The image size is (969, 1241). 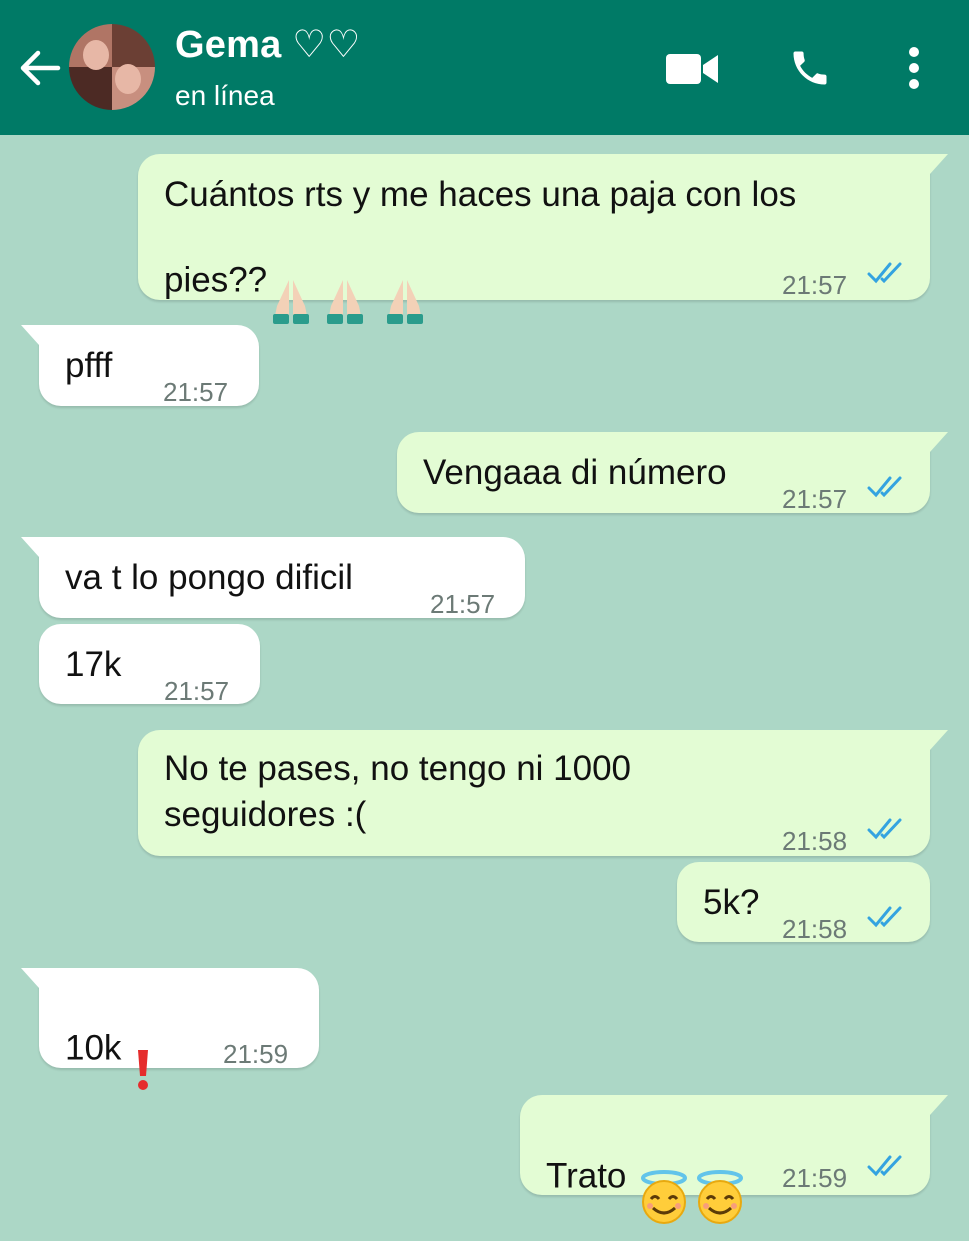 What do you see at coordinates (170, 1029) in the screenshot?
I see `incoming-message: 10k 21:59` at bounding box center [170, 1029].